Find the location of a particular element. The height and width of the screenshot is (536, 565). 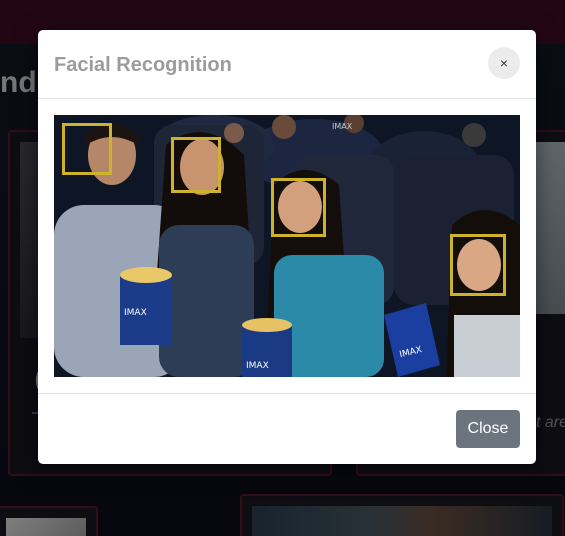

close-icon: × is located at coordinates (504, 63).